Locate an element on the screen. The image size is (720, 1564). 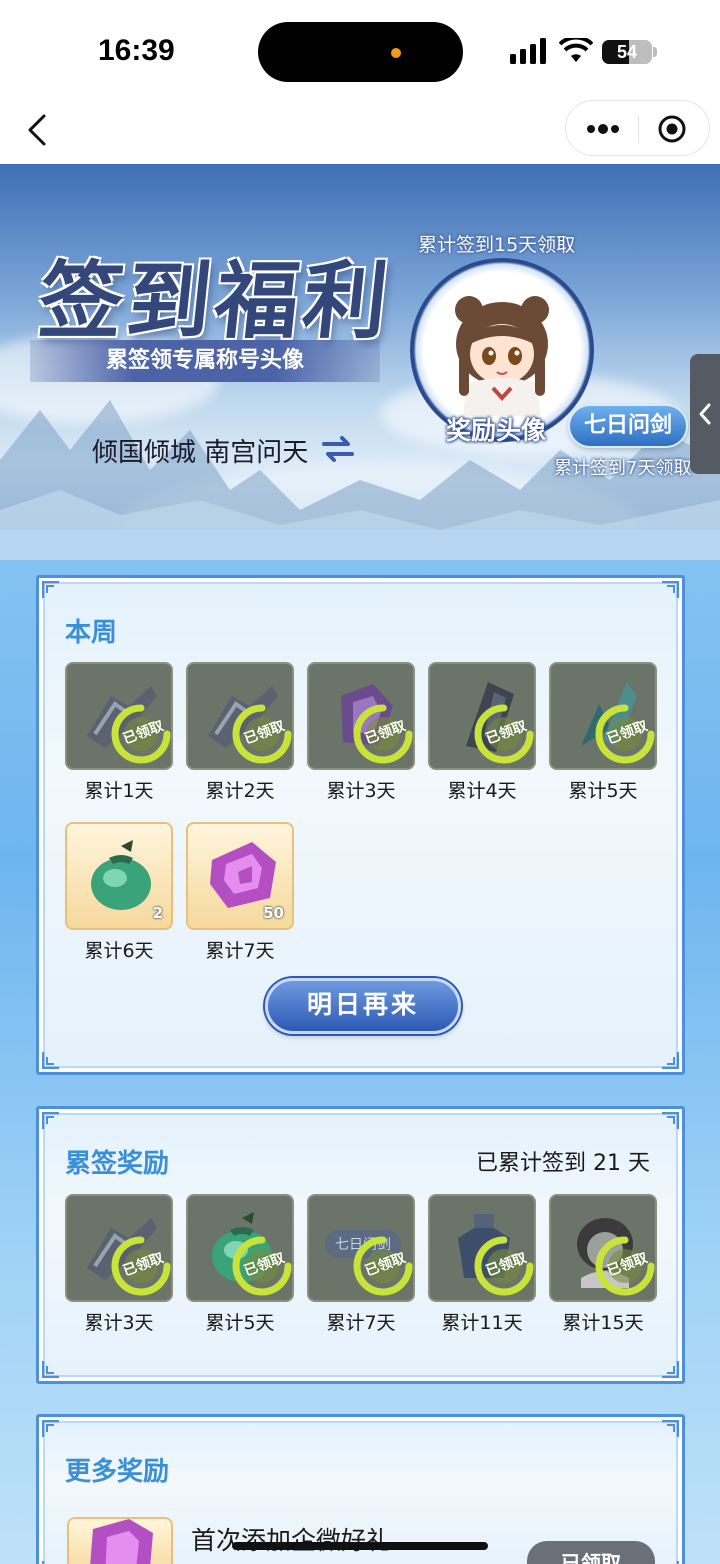
reward-item-title: 首次添加企微好礼 is located at coordinates (291, 1540).